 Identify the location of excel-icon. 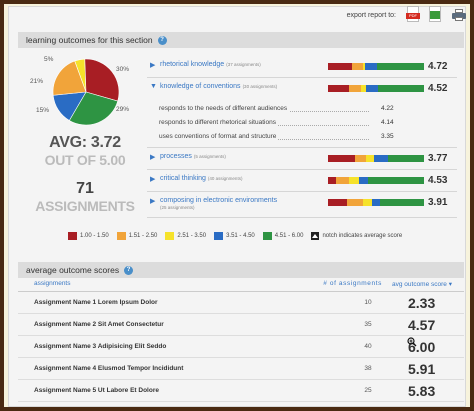
(436, 15).